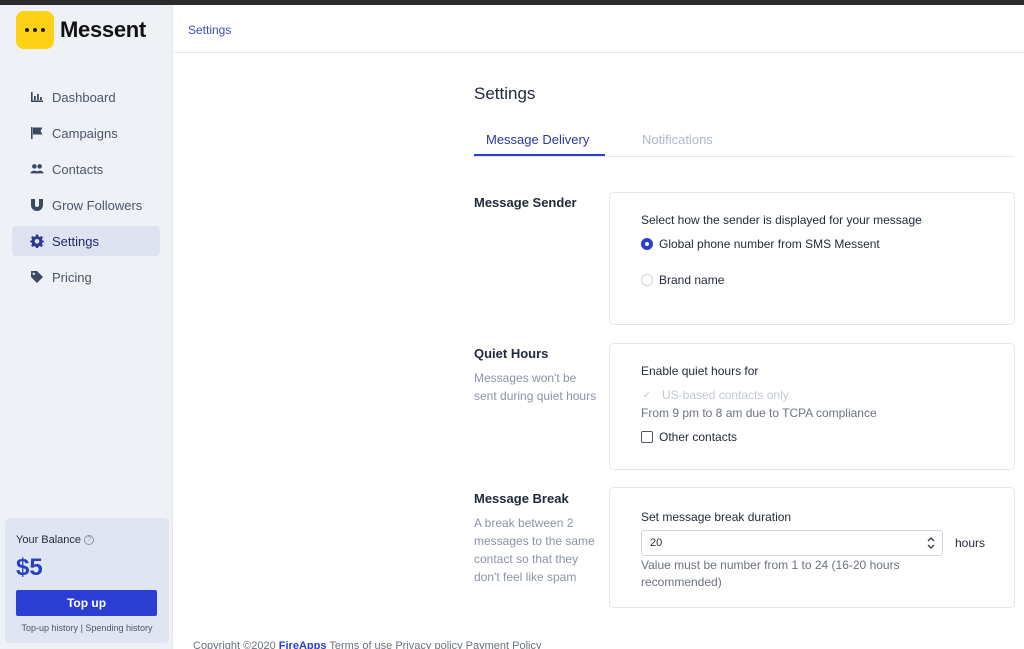 The height and width of the screenshot is (649, 1024). What do you see at coordinates (505, 93) in the screenshot?
I see `page-title: Settings` at bounding box center [505, 93].